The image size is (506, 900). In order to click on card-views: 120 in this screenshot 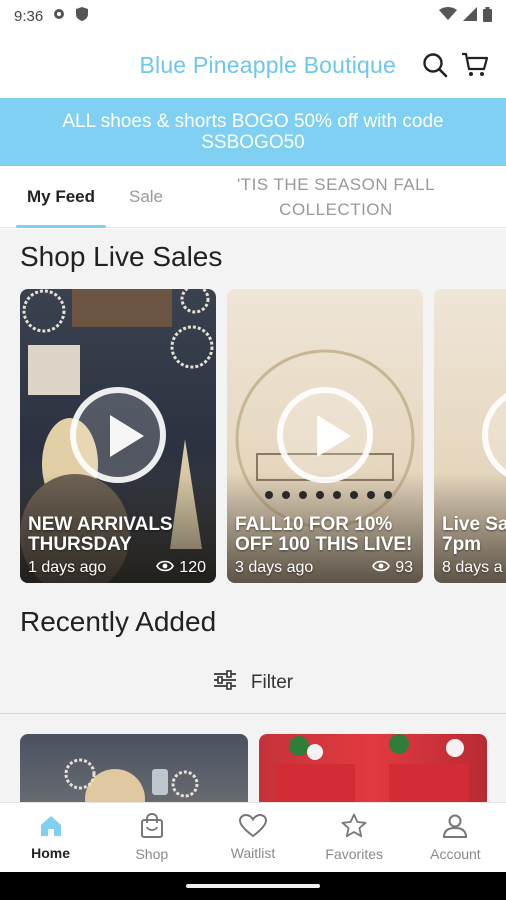, I will do `click(181, 568)`.